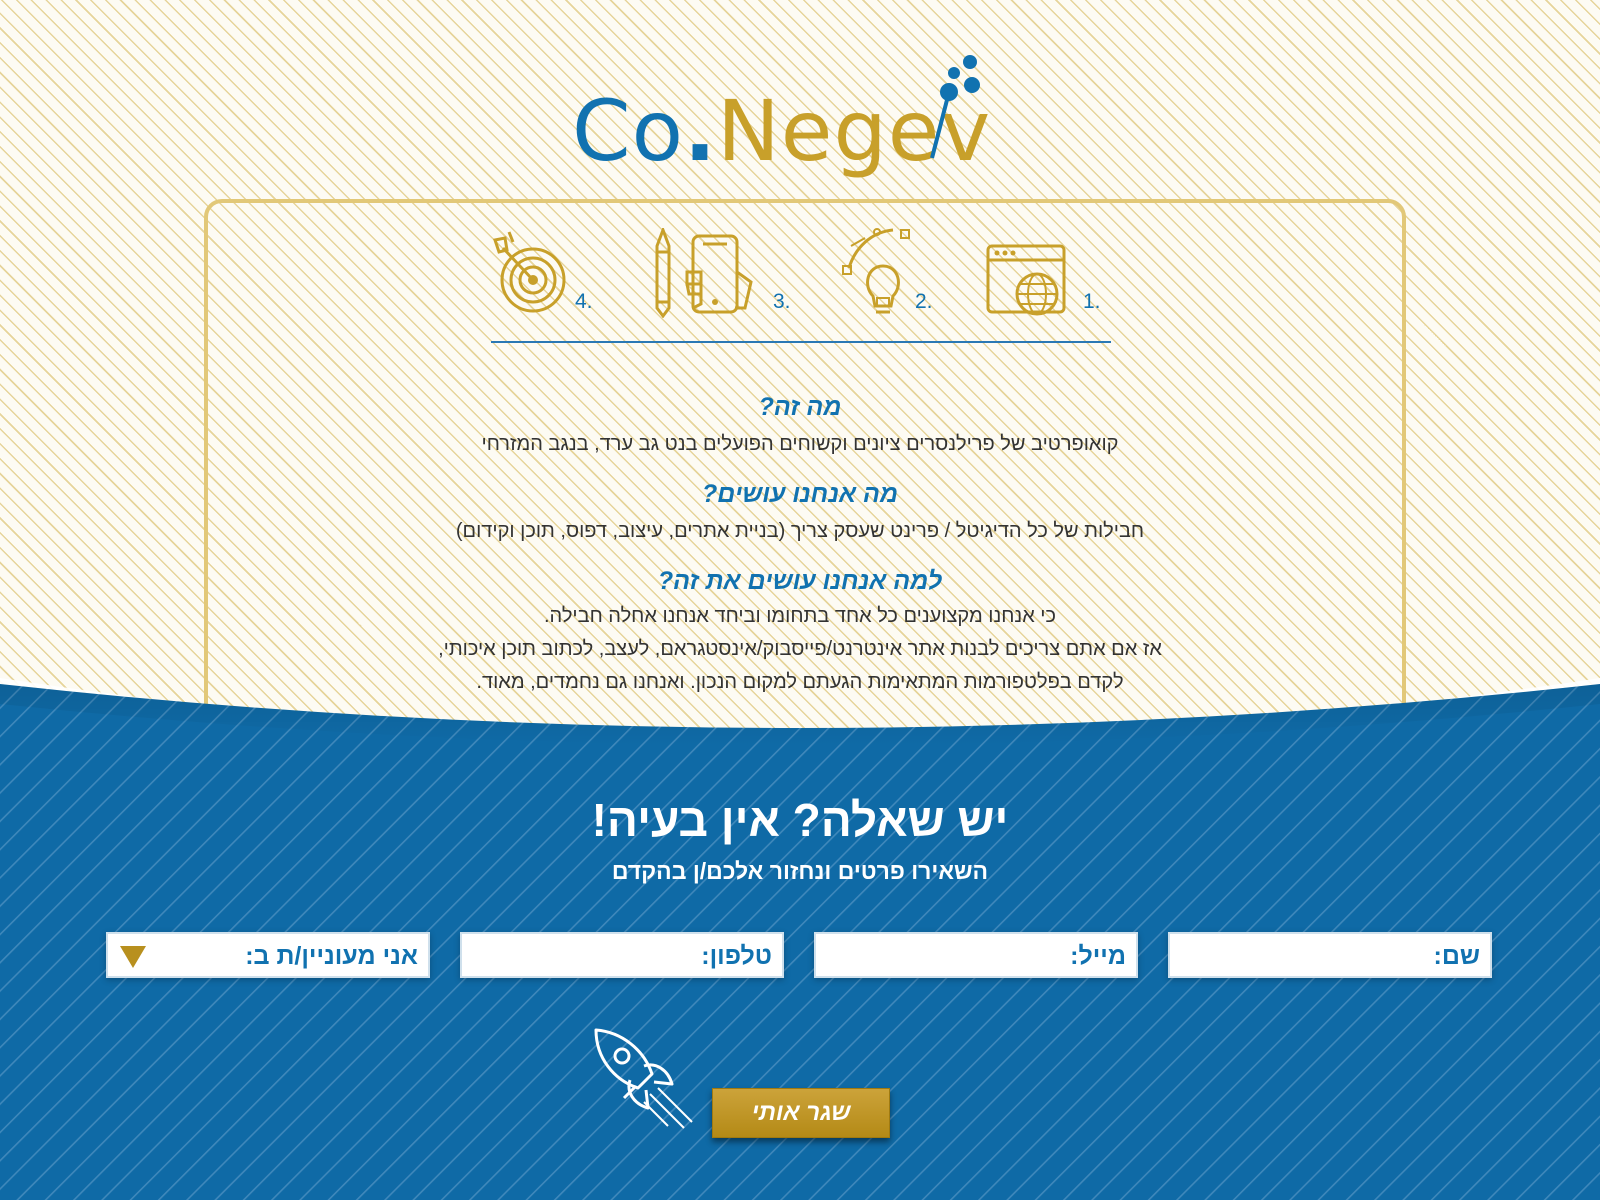 This screenshot has height=1200, width=1600. Describe the element at coordinates (976, 955) in the screenshot. I see `email-field: מייל:` at that location.